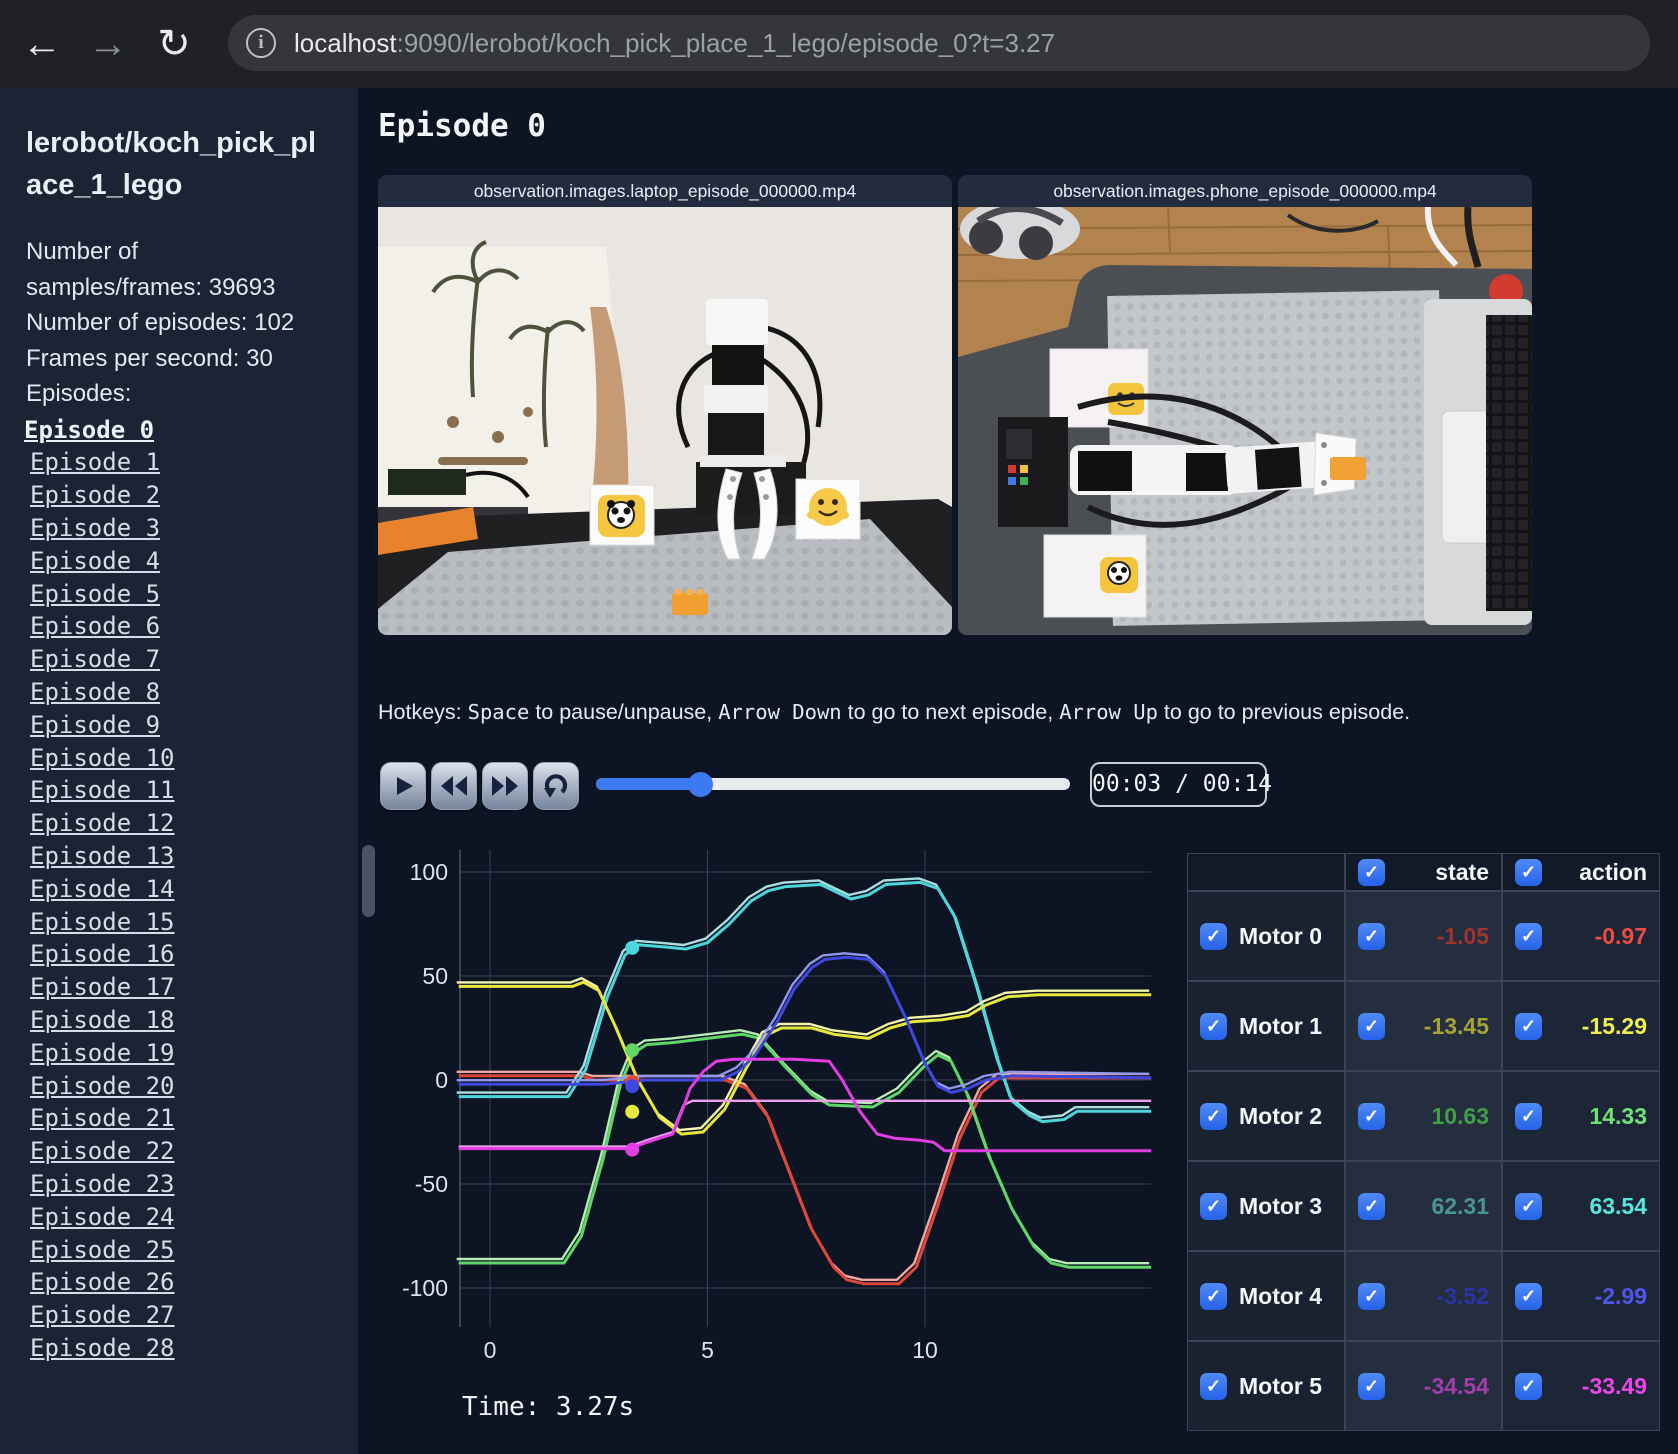 The width and height of the screenshot is (1678, 1454). What do you see at coordinates (1213, 1296) in the screenshot?
I see `motor-4-checkbox: ✓` at bounding box center [1213, 1296].